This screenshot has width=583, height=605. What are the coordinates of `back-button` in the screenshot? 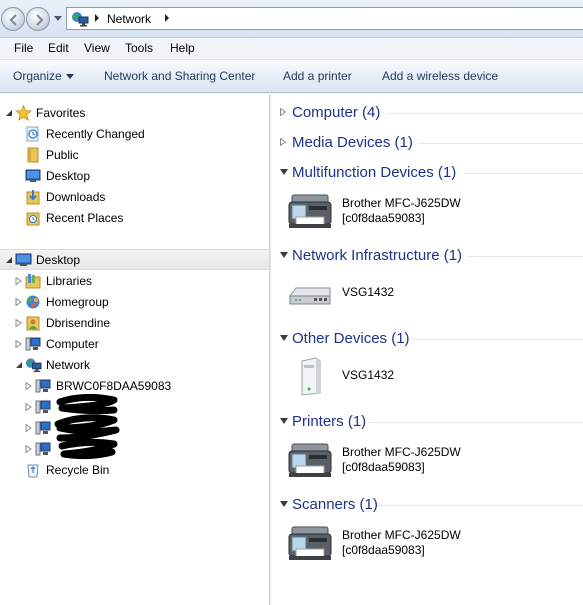 It's located at (13, 19).